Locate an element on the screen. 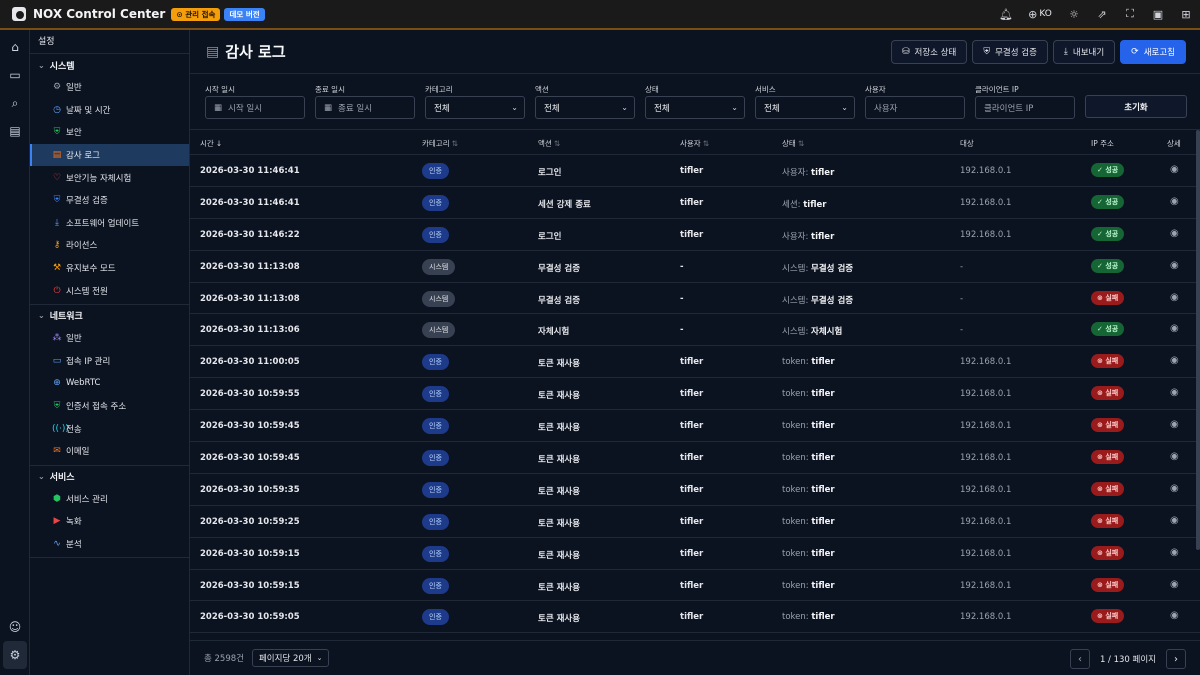 The height and width of the screenshot is (675, 1200). chevron-down-icon: ⌄ is located at coordinates (624, 107).